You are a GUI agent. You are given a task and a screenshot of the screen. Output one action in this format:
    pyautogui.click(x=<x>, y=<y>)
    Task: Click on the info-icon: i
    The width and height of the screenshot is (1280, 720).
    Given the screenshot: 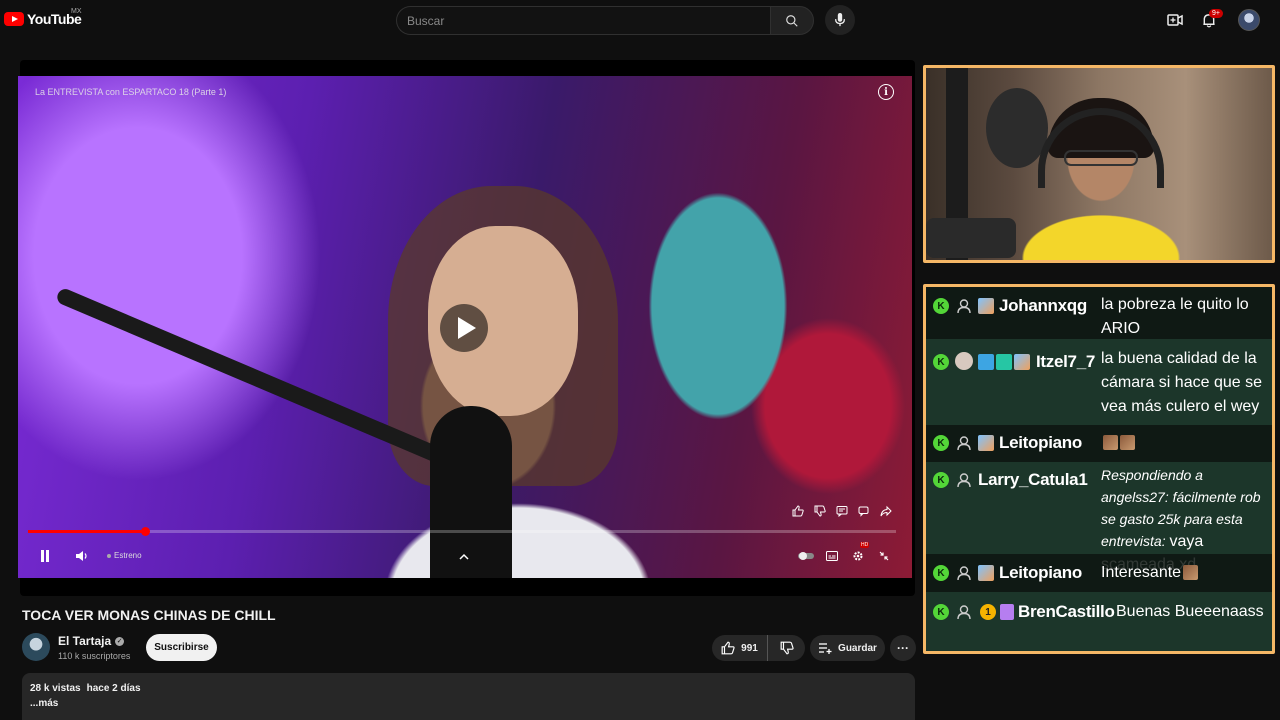 What is the action you would take?
    pyautogui.click(x=886, y=92)
    